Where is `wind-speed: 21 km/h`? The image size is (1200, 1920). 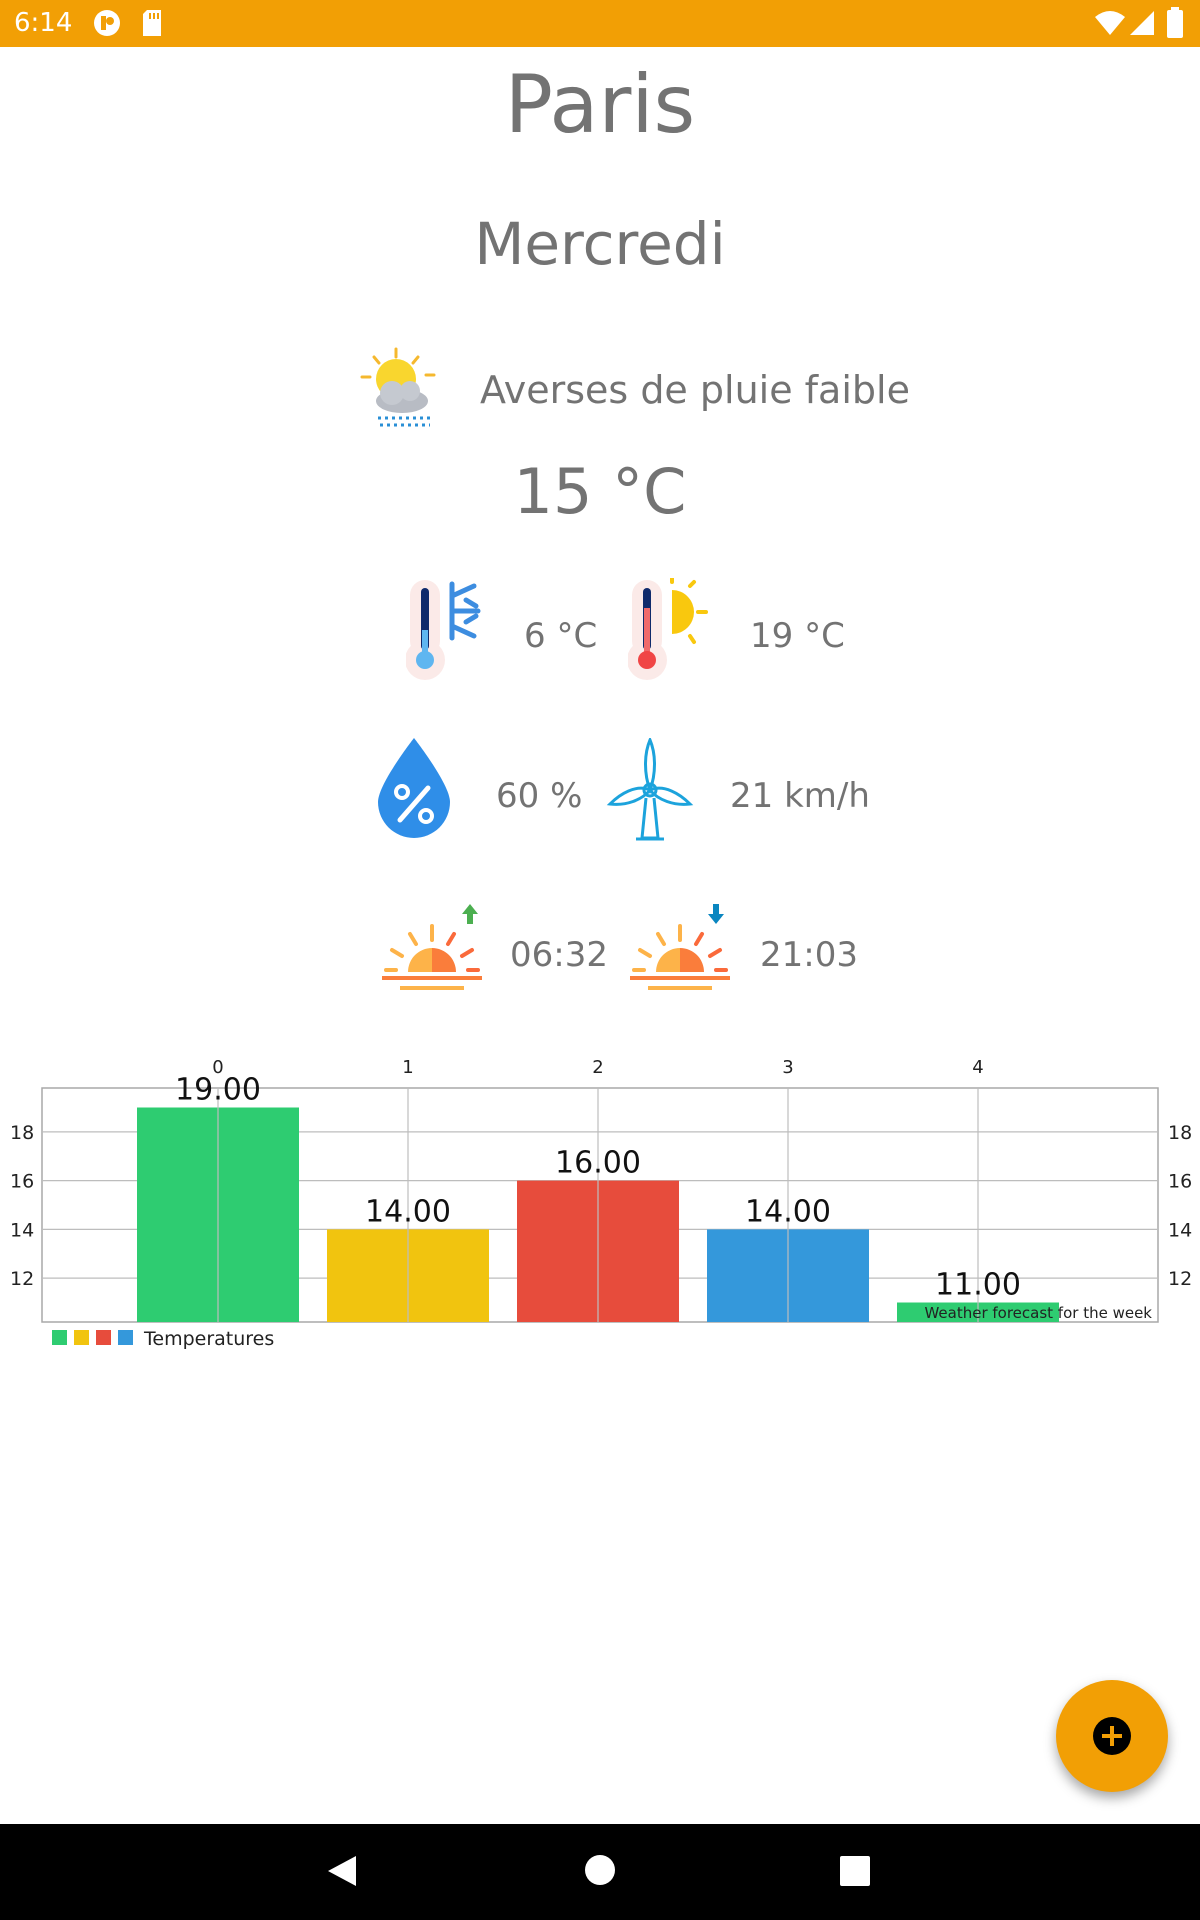 wind-speed: 21 km/h is located at coordinates (800, 796).